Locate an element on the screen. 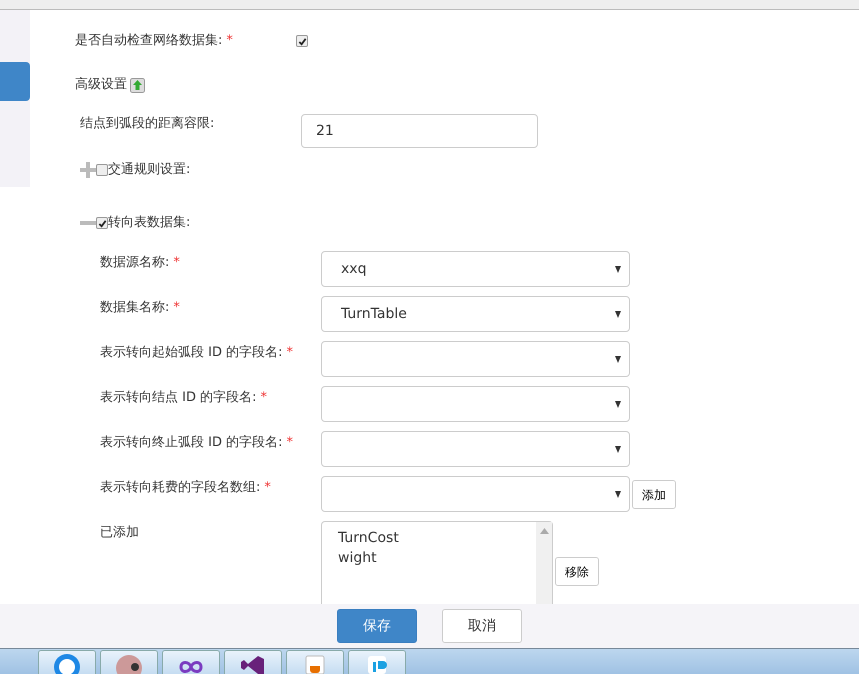 This screenshot has width=859, height=674. infinity-icon is located at coordinates (191, 667).